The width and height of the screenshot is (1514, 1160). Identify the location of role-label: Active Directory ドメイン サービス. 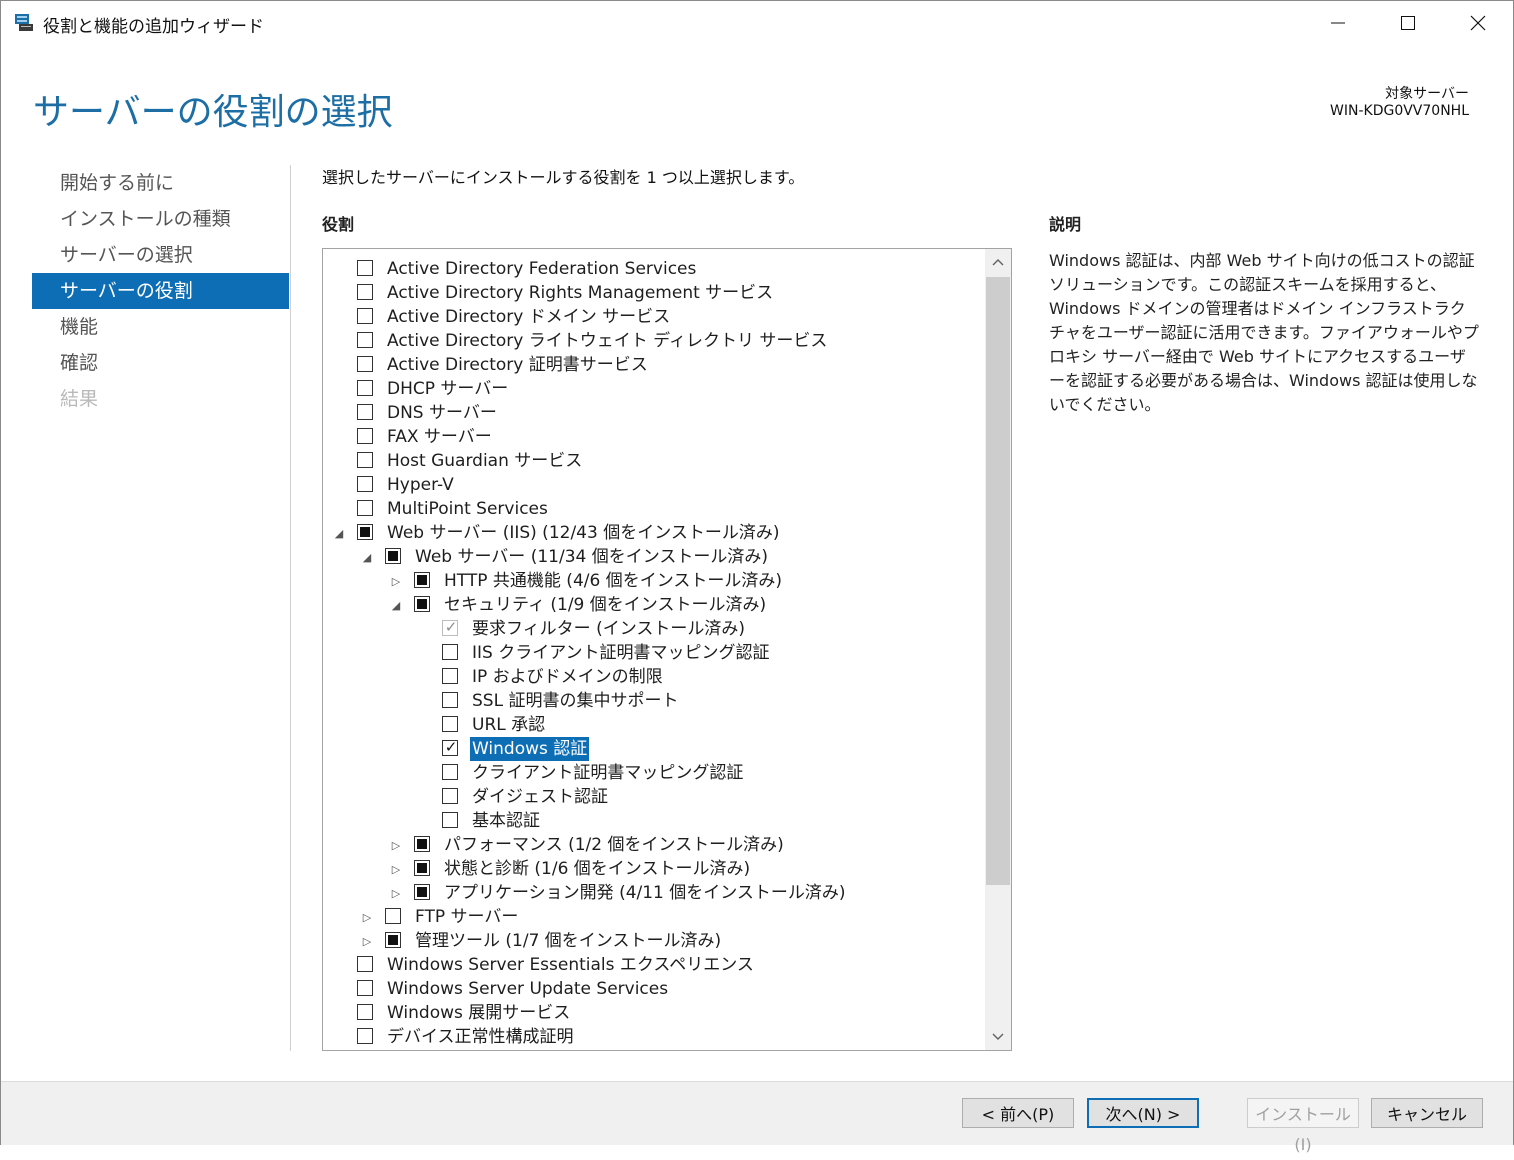
(528, 317).